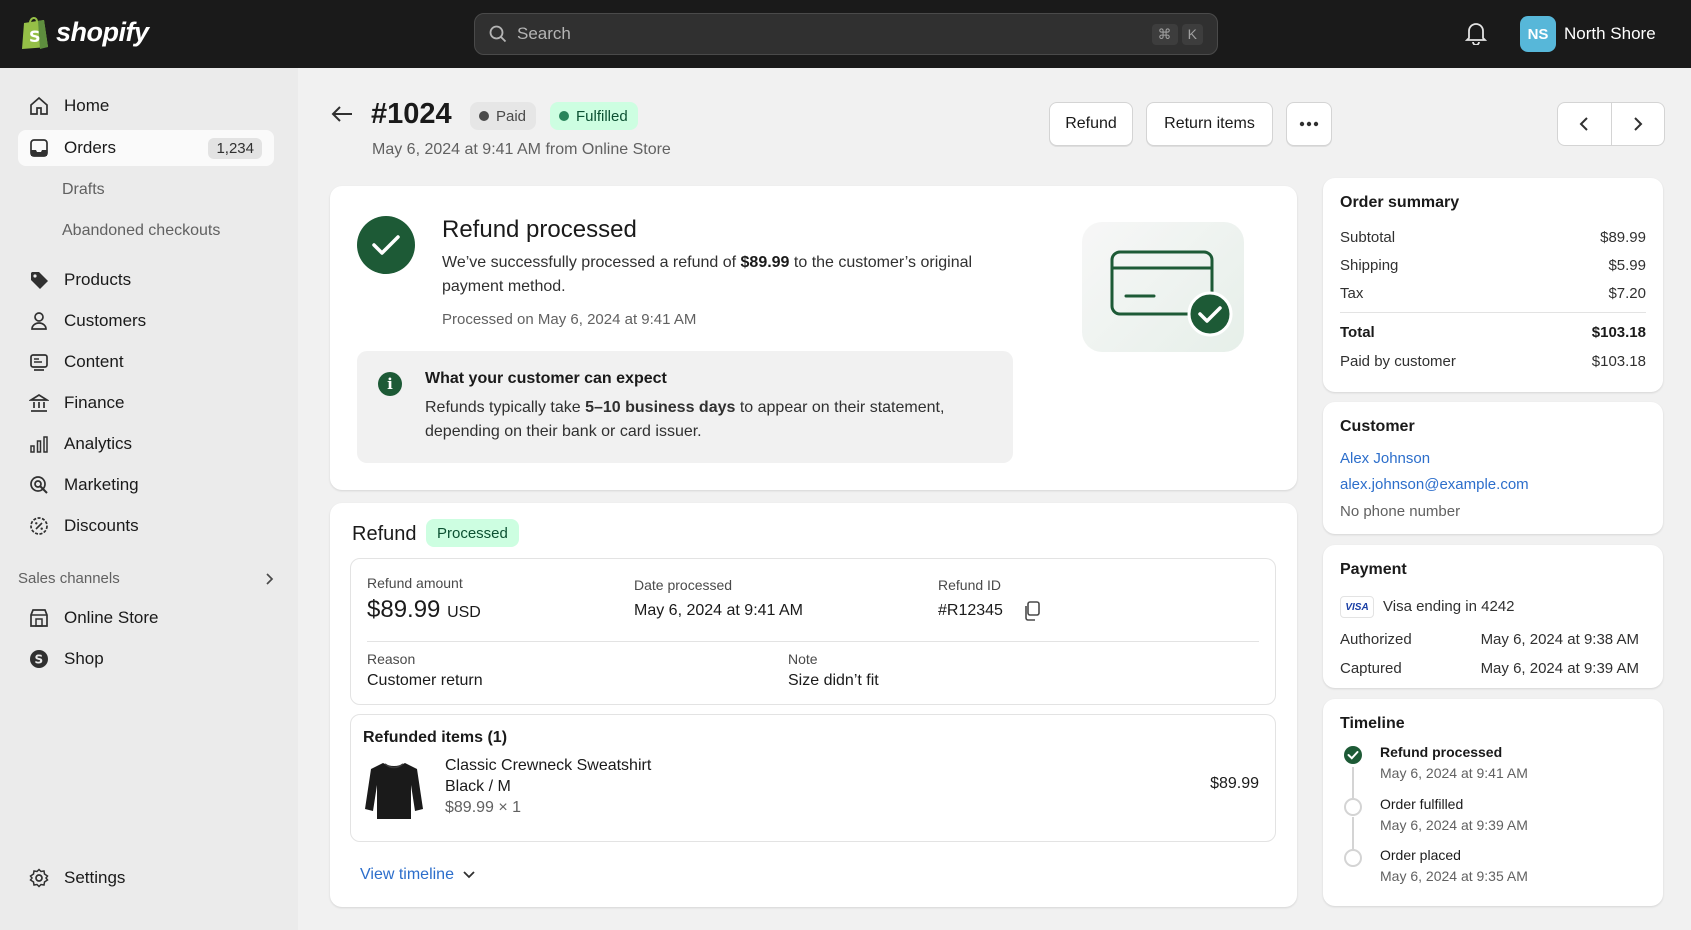 Image resolution: width=1691 pixels, height=930 pixels. Describe the element at coordinates (146, 321) in the screenshot. I see `sidebar-item-customers: Customers` at that location.